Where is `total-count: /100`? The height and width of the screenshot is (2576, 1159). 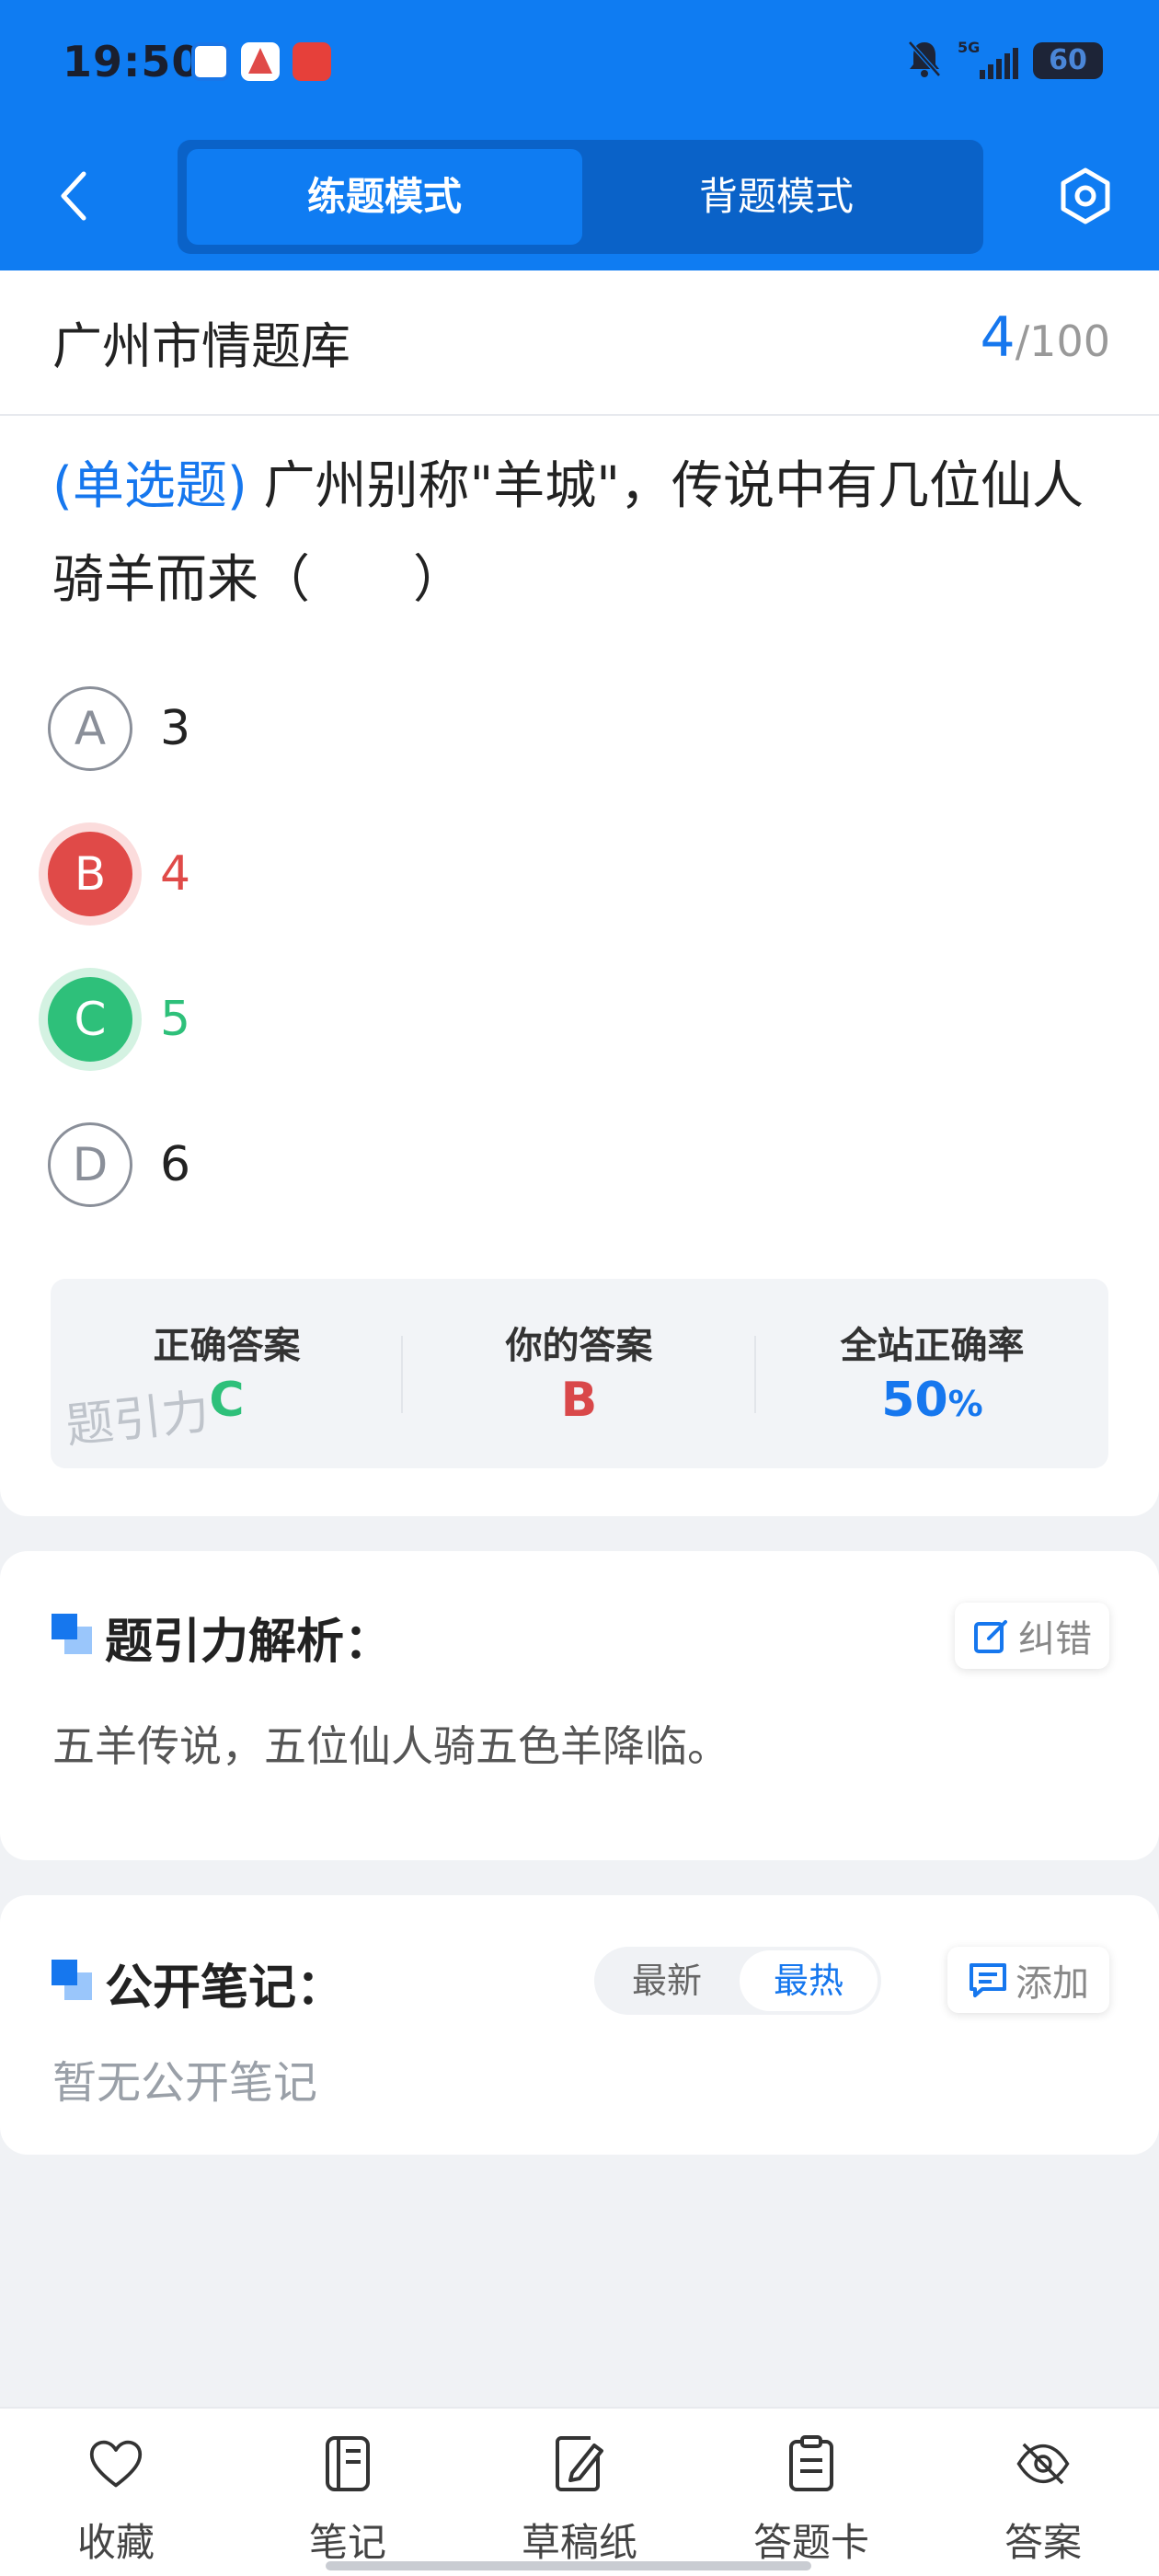 total-count: /100 is located at coordinates (1062, 341).